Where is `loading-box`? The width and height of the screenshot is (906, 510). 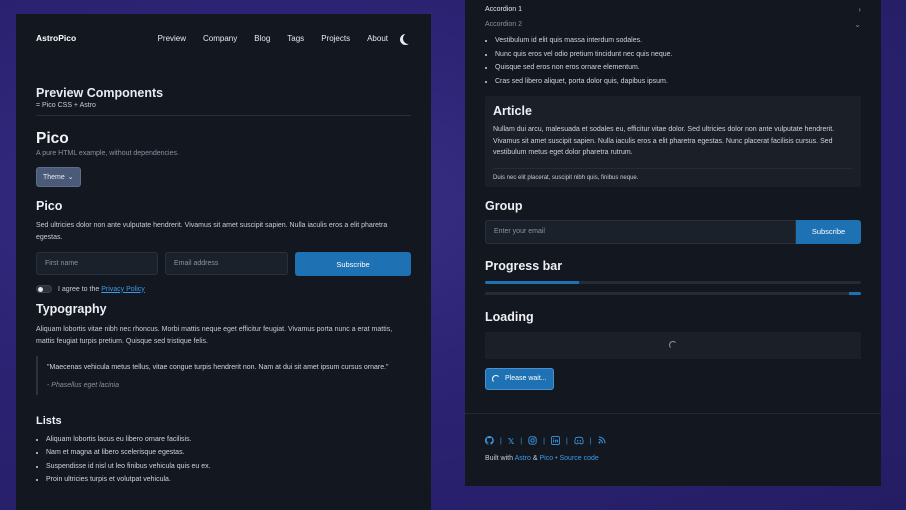 loading-box is located at coordinates (673, 345).